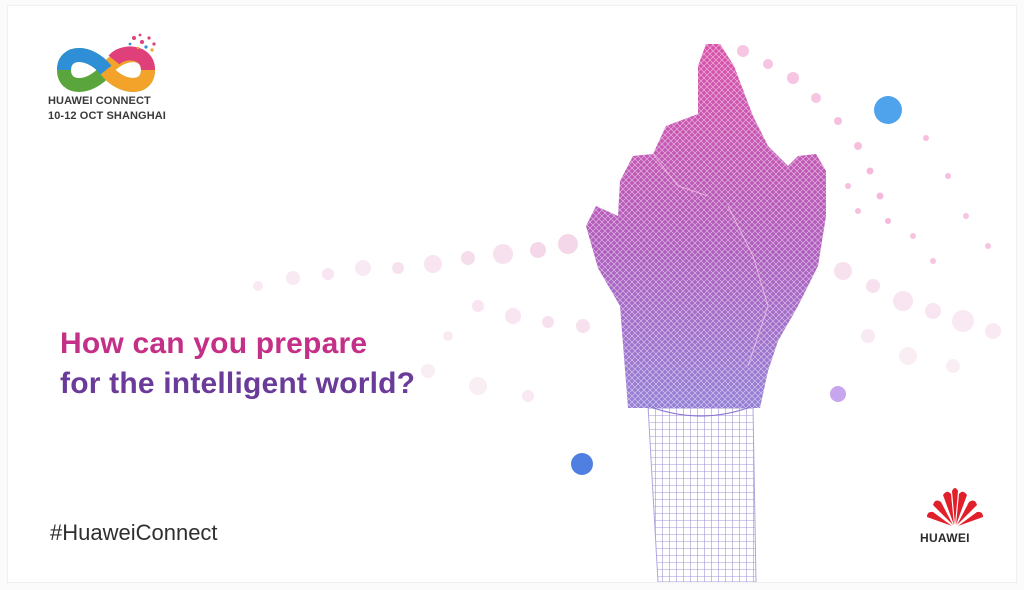 The height and width of the screenshot is (590, 1024). Describe the element at coordinates (107, 116) in the screenshot. I see `event-dates-location: 10-12 OCT SHANGHAI` at that location.